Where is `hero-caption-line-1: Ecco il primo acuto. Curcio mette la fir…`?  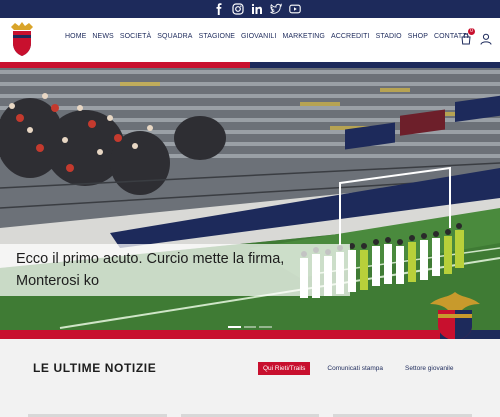 hero-caption-line-1: Ecco il primo acuto. Curcio mette la fir… is located at coordinates (150, 259).